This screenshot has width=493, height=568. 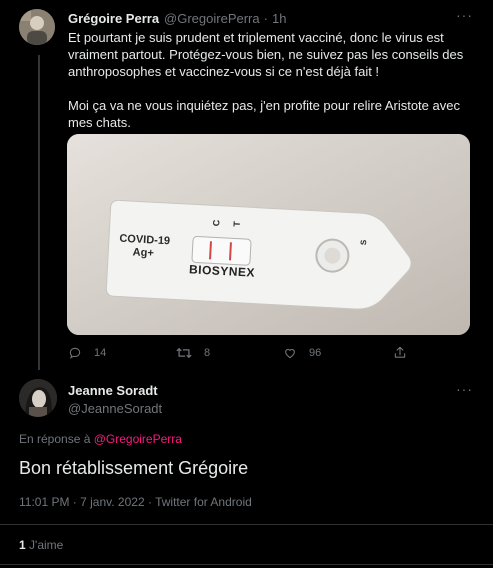 I want to click on test-mark-t: T, so click(x=236, y=224).